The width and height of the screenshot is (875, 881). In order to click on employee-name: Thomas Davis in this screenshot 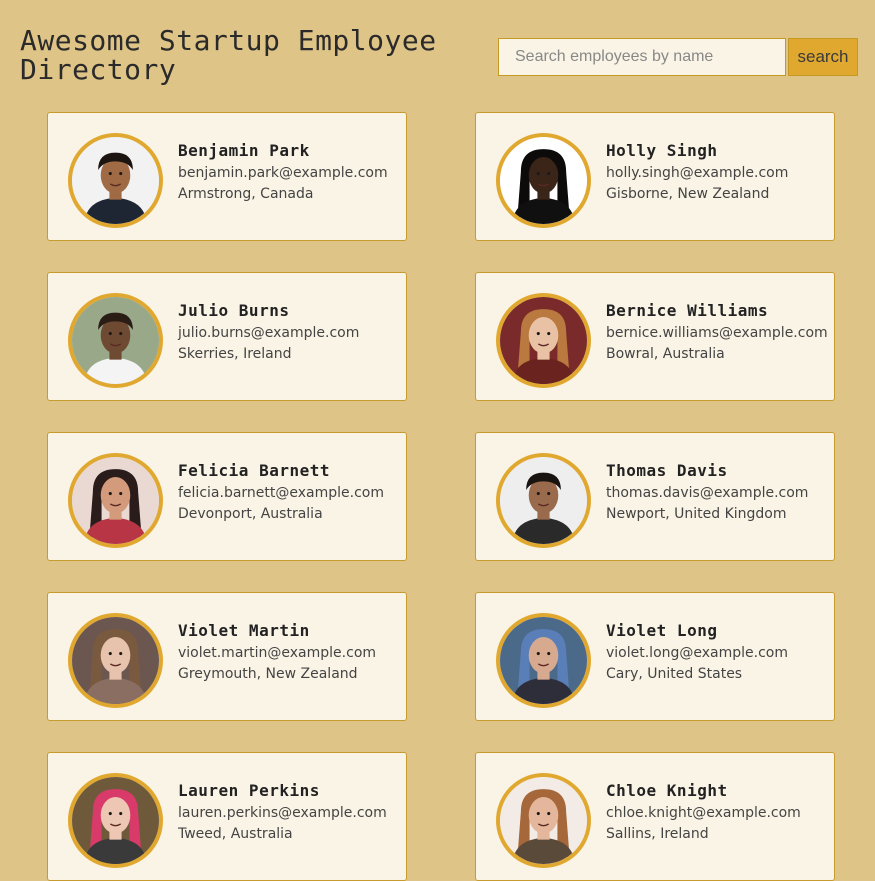, I will do `click(667, 470)`.